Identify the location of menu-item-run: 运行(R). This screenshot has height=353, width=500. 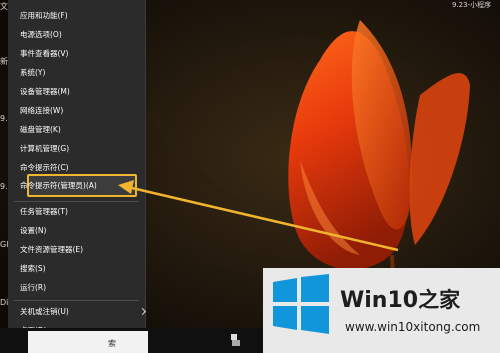
(33, 288).